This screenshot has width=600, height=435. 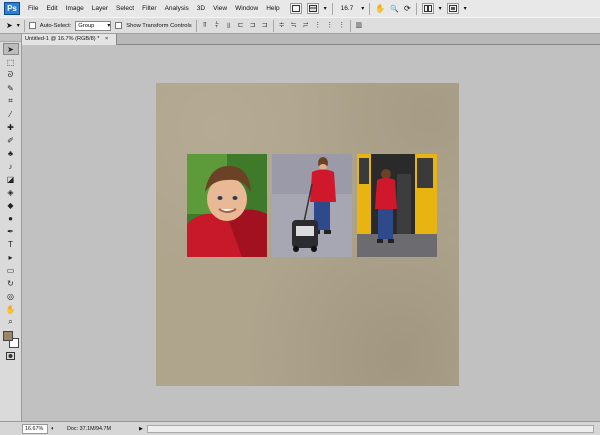 What do you see at coordinates (11, 75) in the screenshot?
I see `lasso-tool-icon: ᘐ` at bounding box center [11, 75].